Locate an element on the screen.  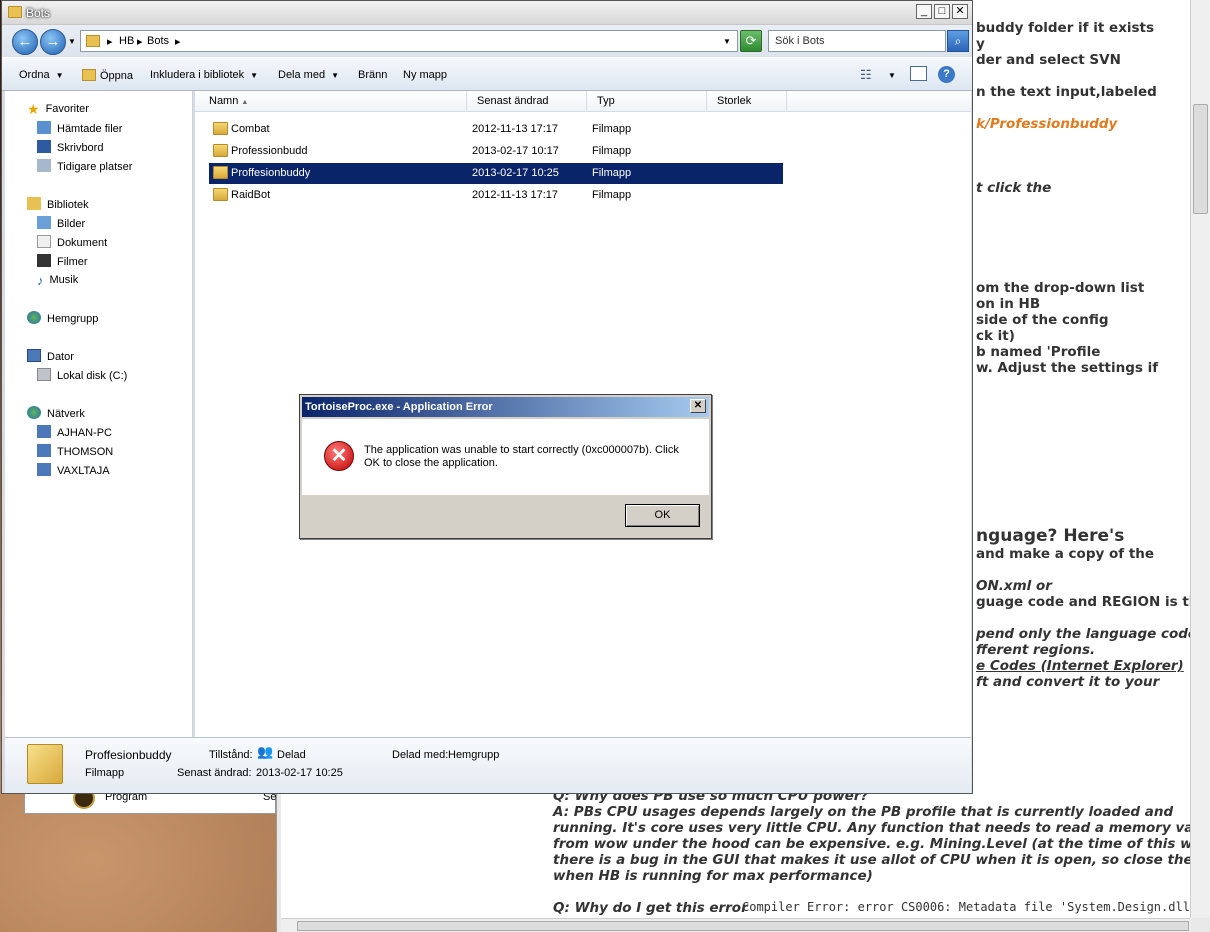
table-row: Combat 2012-11-13 17:17 Filmapp is located at coordinates (496, 129).